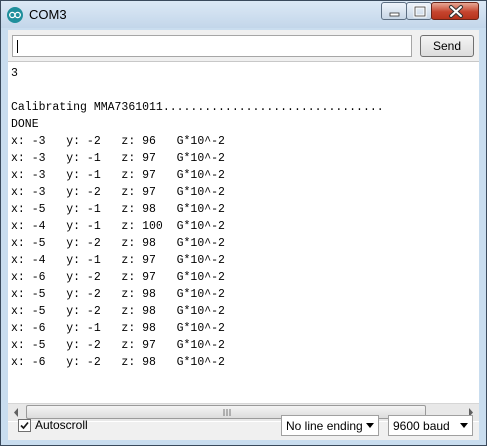 This screenshot has height=446, width=487. Describe the element at coordinates (17, 46) in the screenshot. I see `text-caret` at that location.